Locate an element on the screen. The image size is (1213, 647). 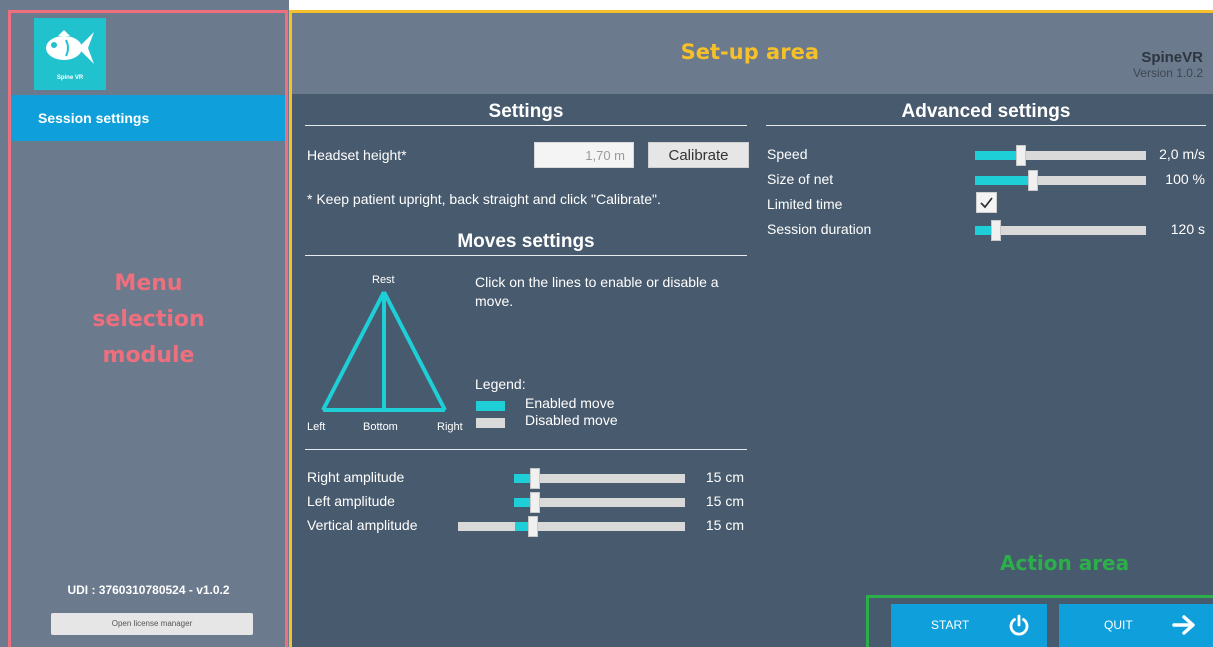
left-amplitude-slider is located at coordinates (599, 502).